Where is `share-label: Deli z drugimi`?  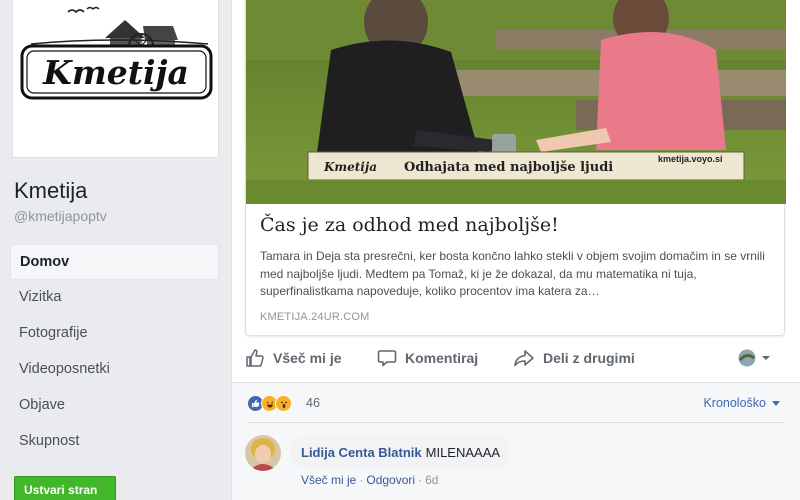
share-label: Deli z drugimi is located at coordinates (589, 358).